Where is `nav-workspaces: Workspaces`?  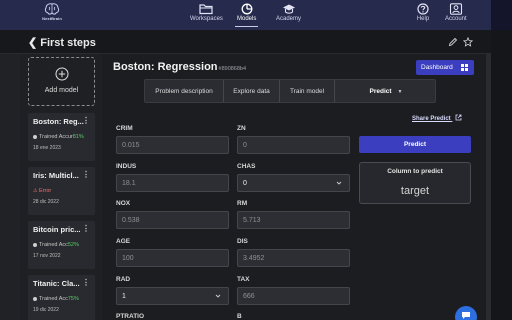 nav-workspaces: Workspaces is located at coordinates (206, 12).